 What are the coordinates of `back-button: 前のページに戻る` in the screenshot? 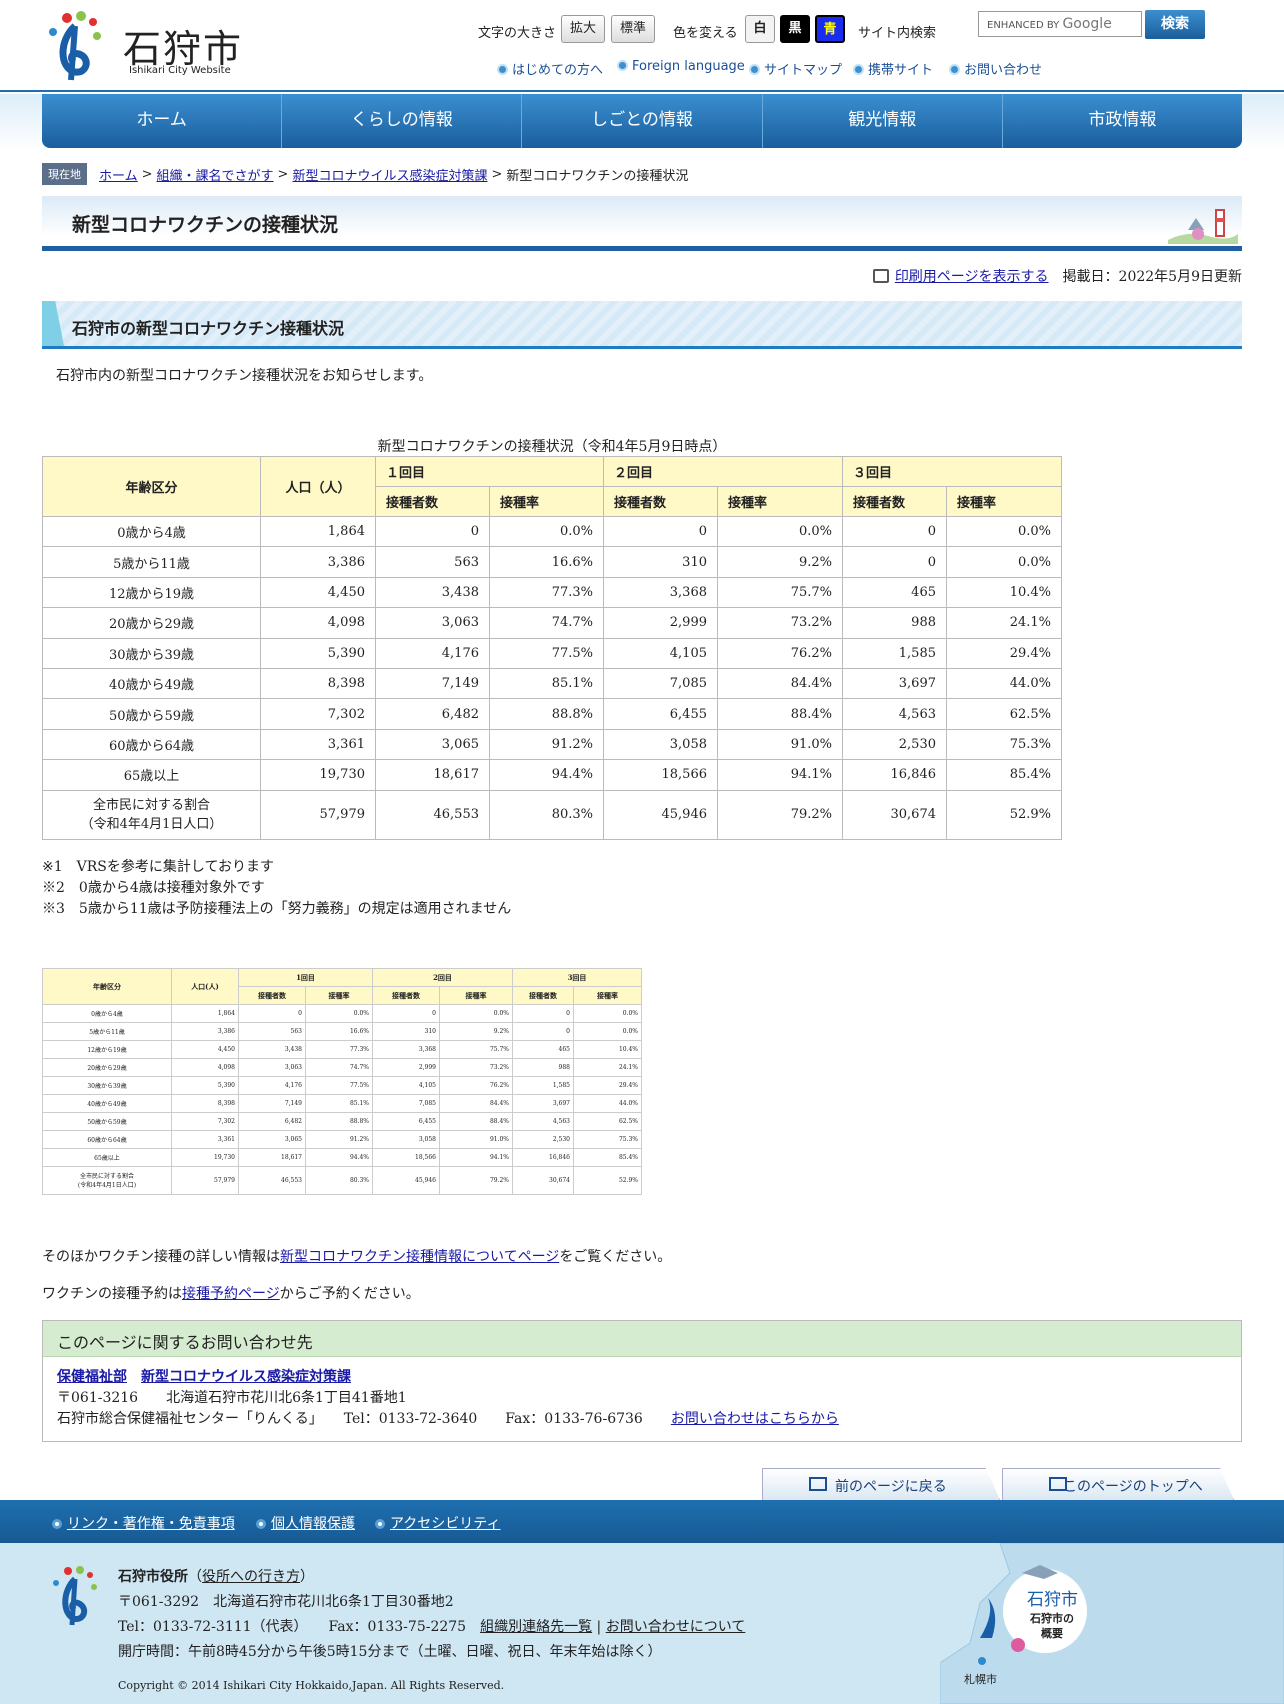 It's located at (881, 1484).